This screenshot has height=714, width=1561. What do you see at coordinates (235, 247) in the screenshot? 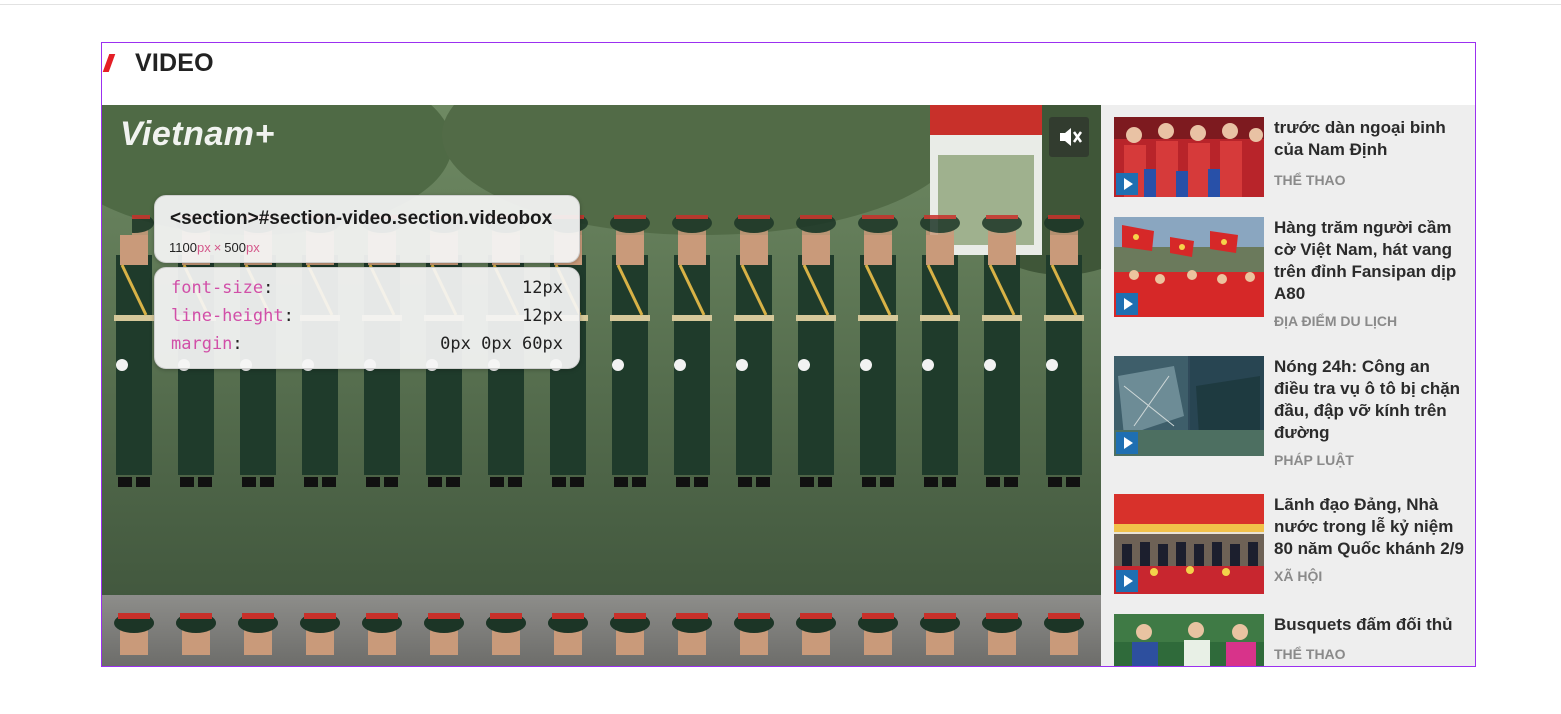
I see `devtools-height: 500` at bounding box center [235, 247].